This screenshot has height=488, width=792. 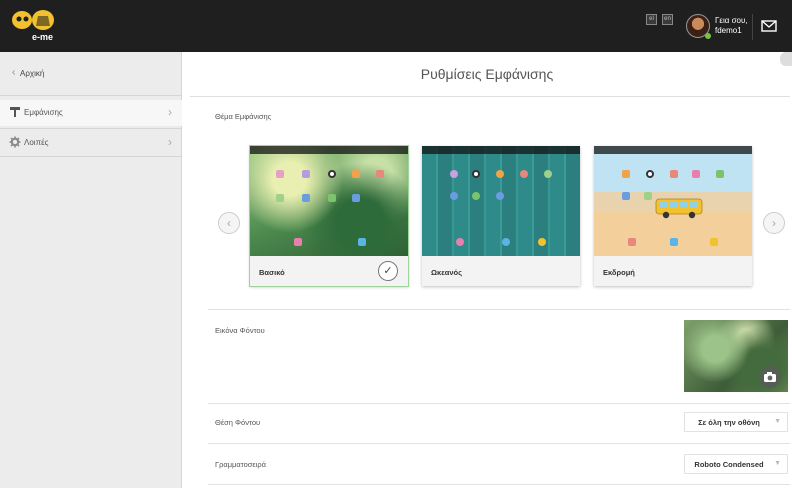 I want to click on online-status-icon, so click(x=708, y=36).